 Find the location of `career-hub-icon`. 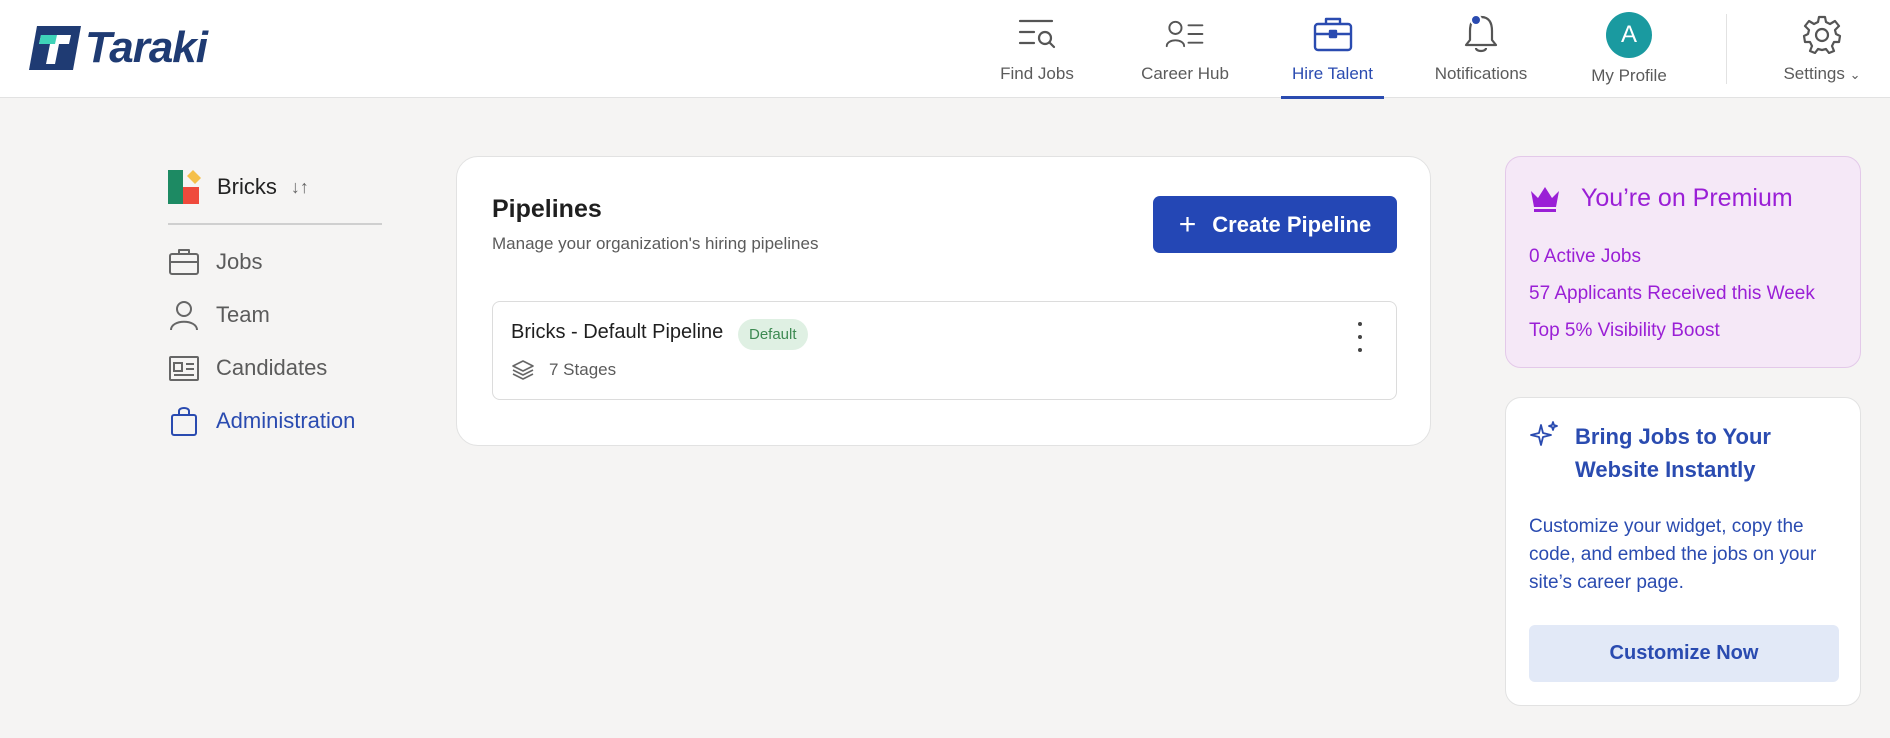

career-hub-icon is located at coordinates (1185, 34).